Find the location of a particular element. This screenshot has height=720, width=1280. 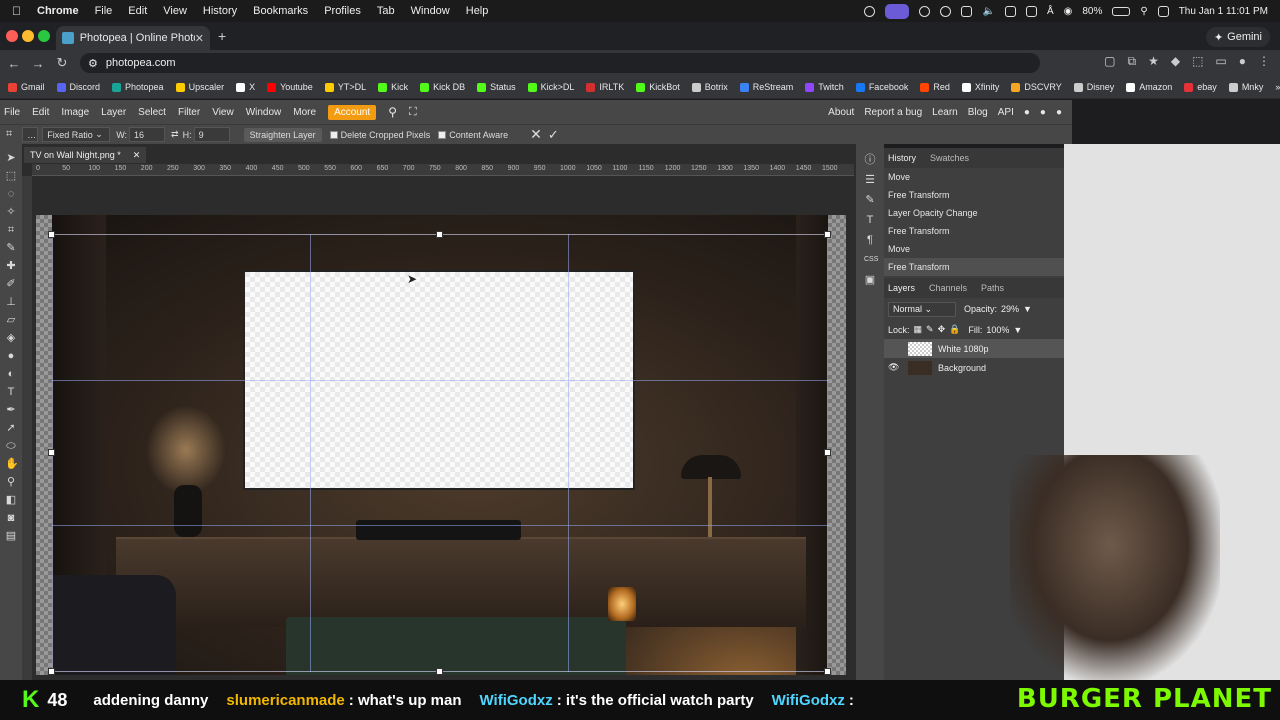

quick-mask-icon: ◙ is located at coordinates (11, 518).